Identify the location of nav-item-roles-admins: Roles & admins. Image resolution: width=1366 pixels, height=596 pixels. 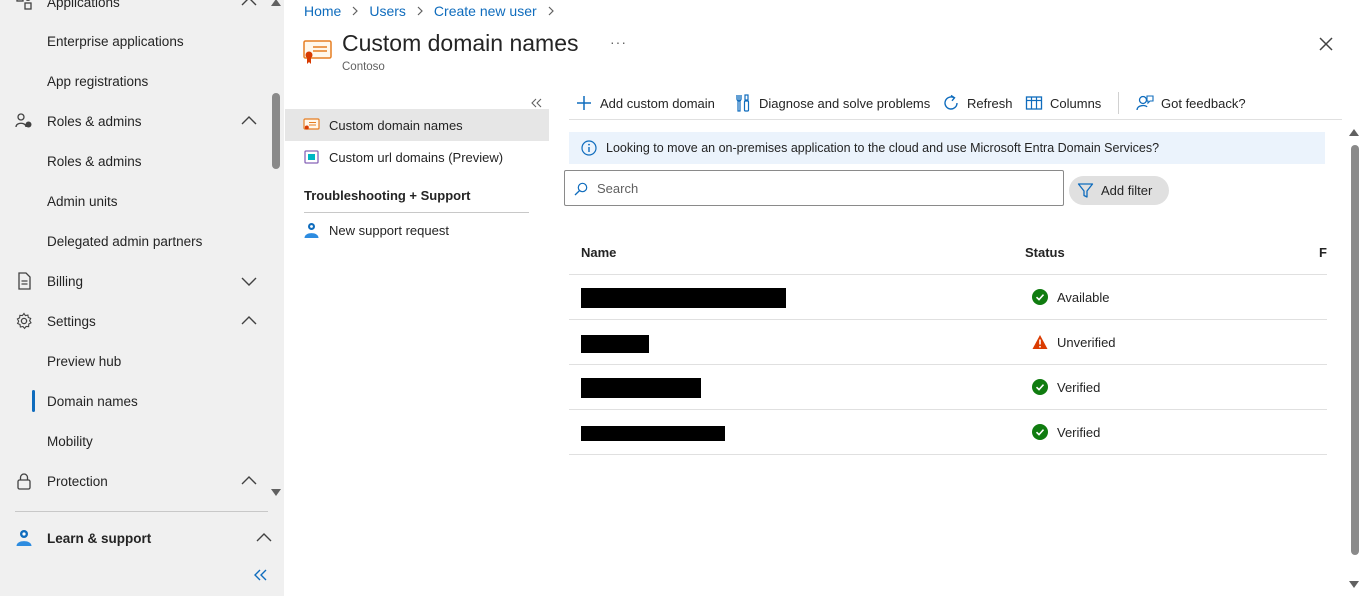
(134, 161).